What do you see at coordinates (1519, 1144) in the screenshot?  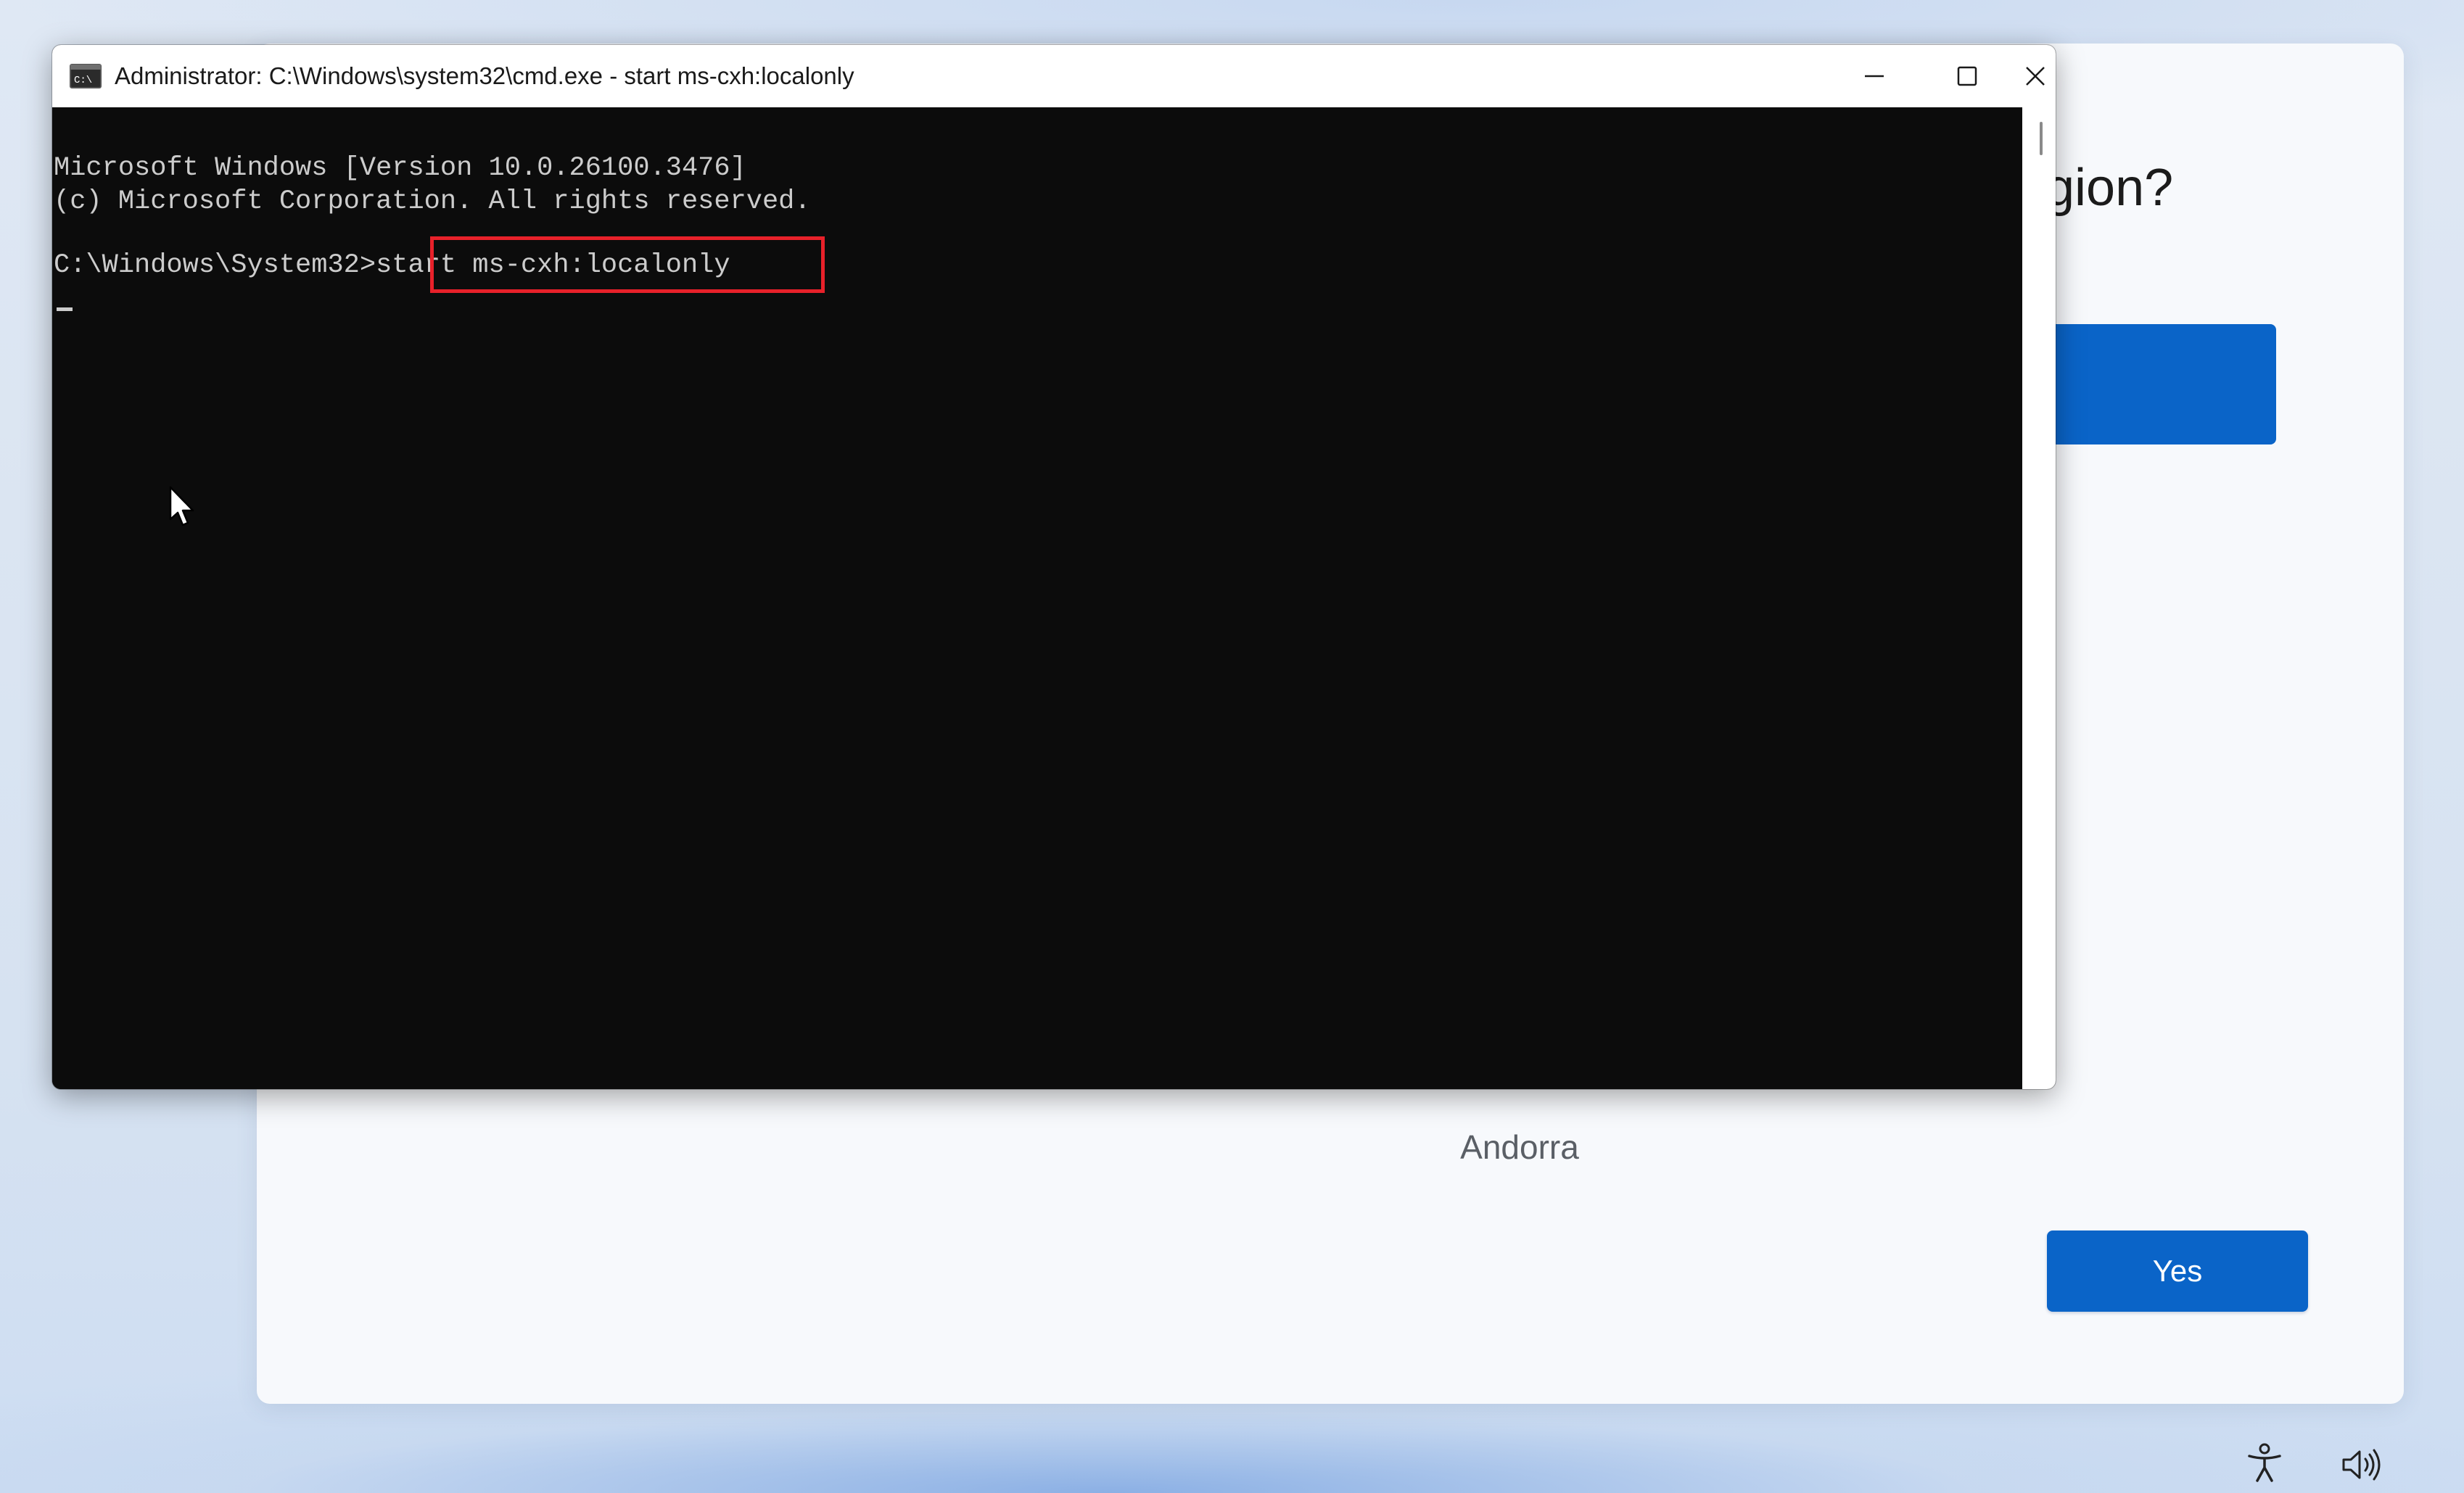 I see `region-list-item: Andorra` at bounding box center [1519, 1144].